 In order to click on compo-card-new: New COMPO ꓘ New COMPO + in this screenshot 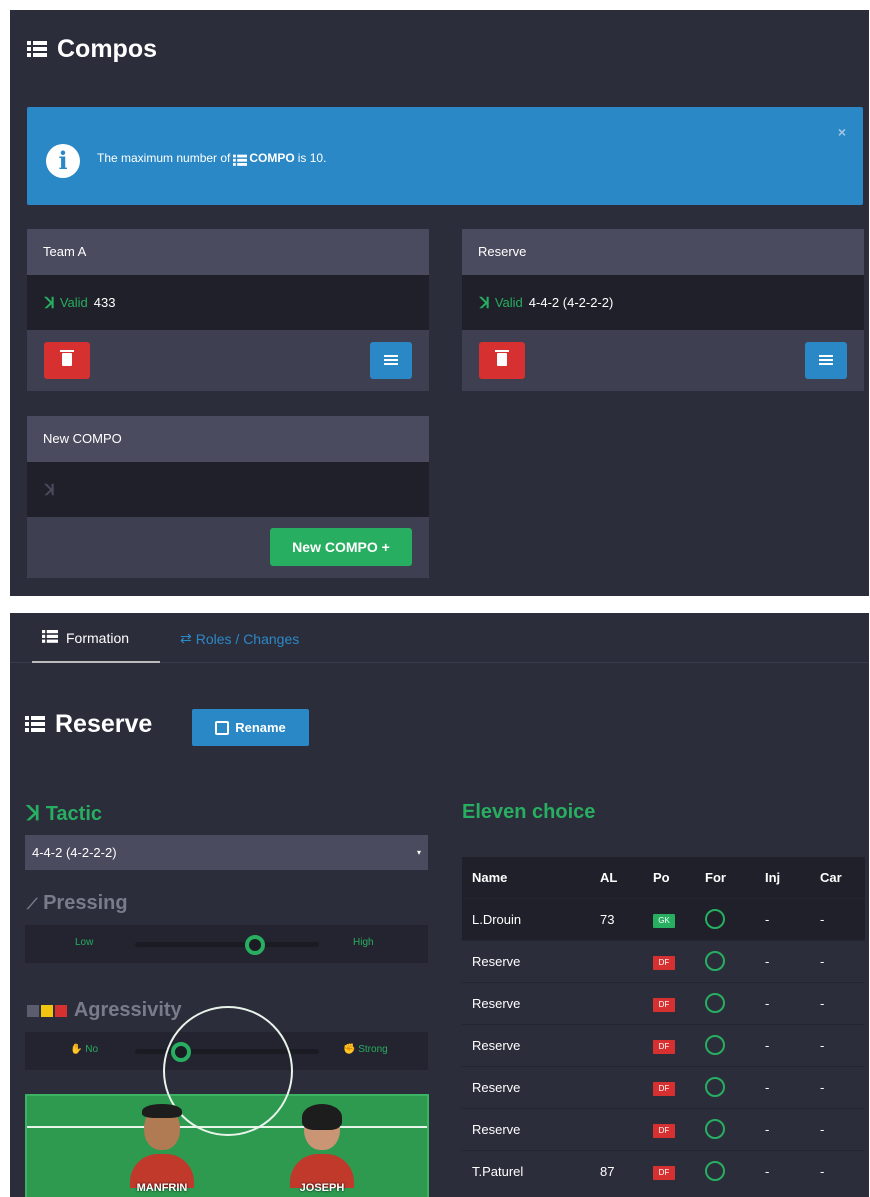, I will do `click(228, 497)`.